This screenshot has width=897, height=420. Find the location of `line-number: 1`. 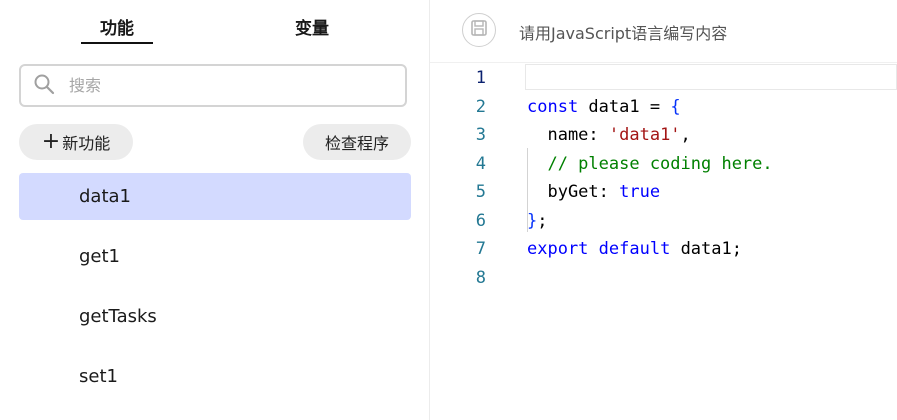

line-number: 1 is located at coordinates (480, 78).